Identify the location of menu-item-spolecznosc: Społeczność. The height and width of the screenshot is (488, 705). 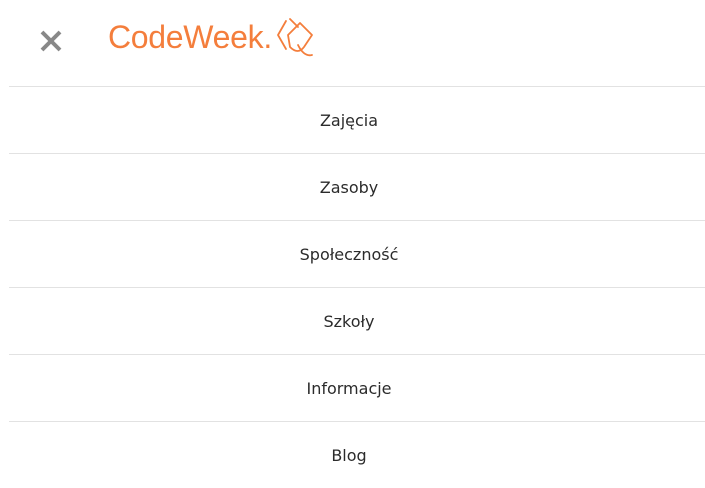
(357, 253).